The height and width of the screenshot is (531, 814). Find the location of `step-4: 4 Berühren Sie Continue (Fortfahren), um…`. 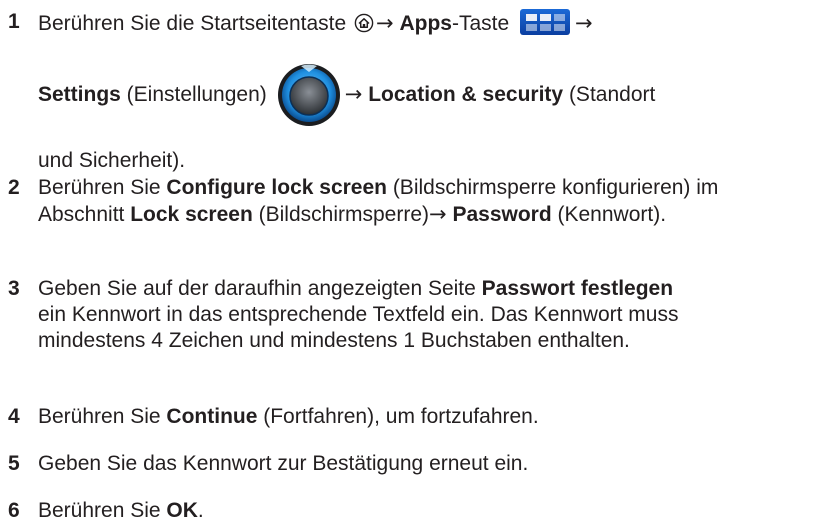

step-4: 4 Berühren Sie Continue (Fortfahren), um… is located at coordinates (407, 417).